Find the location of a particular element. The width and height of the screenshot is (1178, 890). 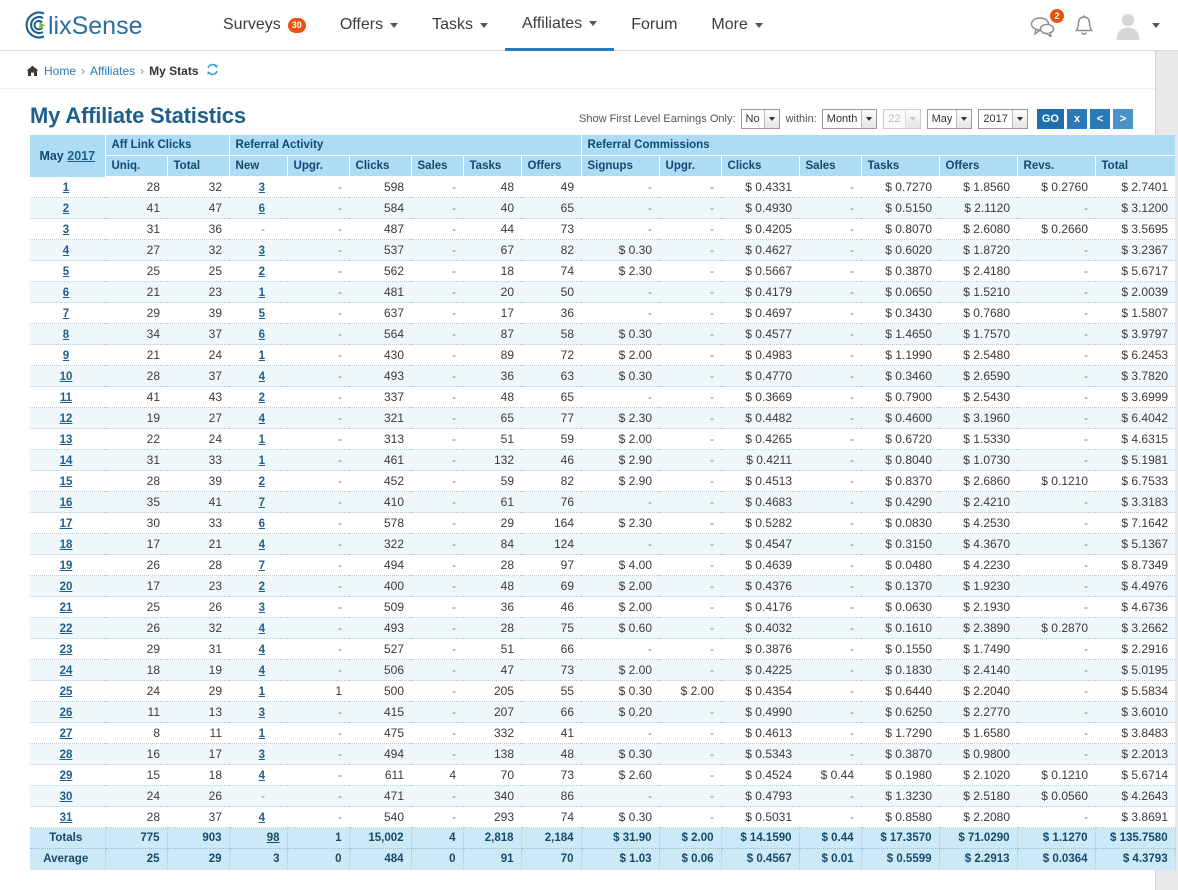

day-link: 2 is located at coordinates (66, 209).